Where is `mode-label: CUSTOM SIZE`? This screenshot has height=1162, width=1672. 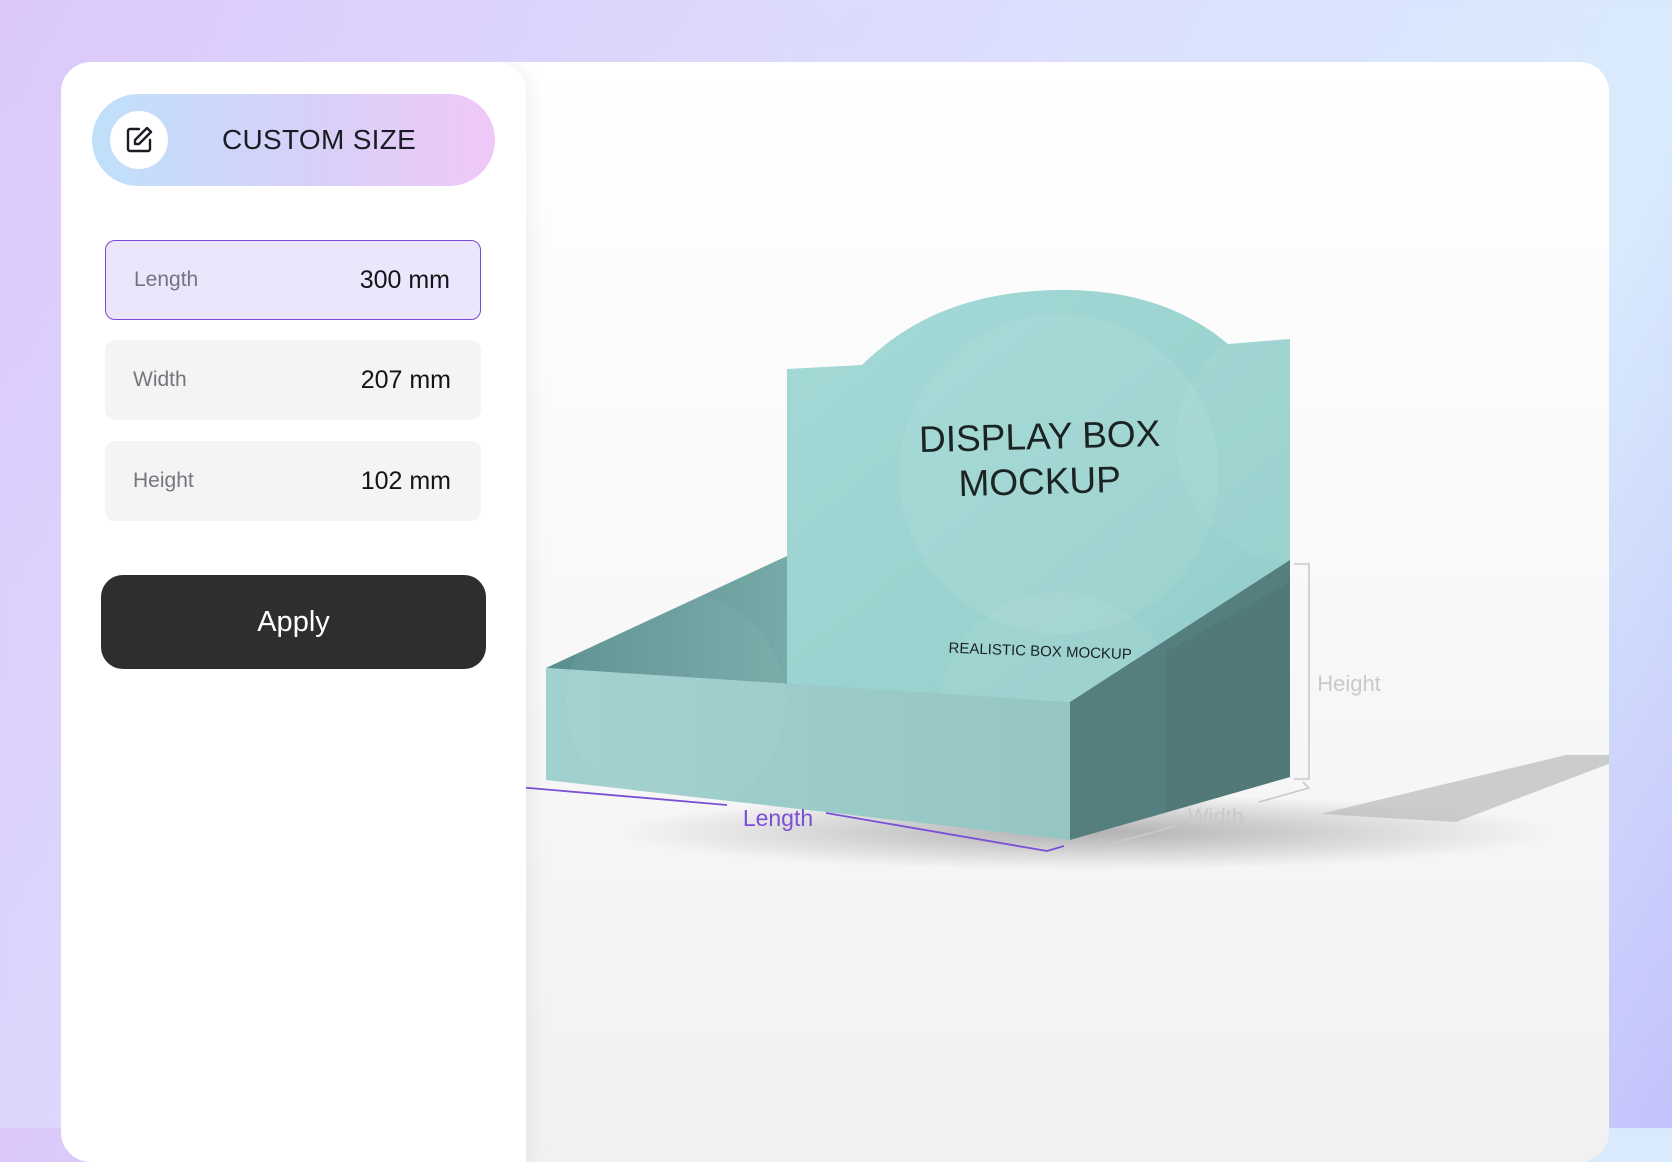
mode-label: CUSTOM SIZE is located at coordinates (319, 139).